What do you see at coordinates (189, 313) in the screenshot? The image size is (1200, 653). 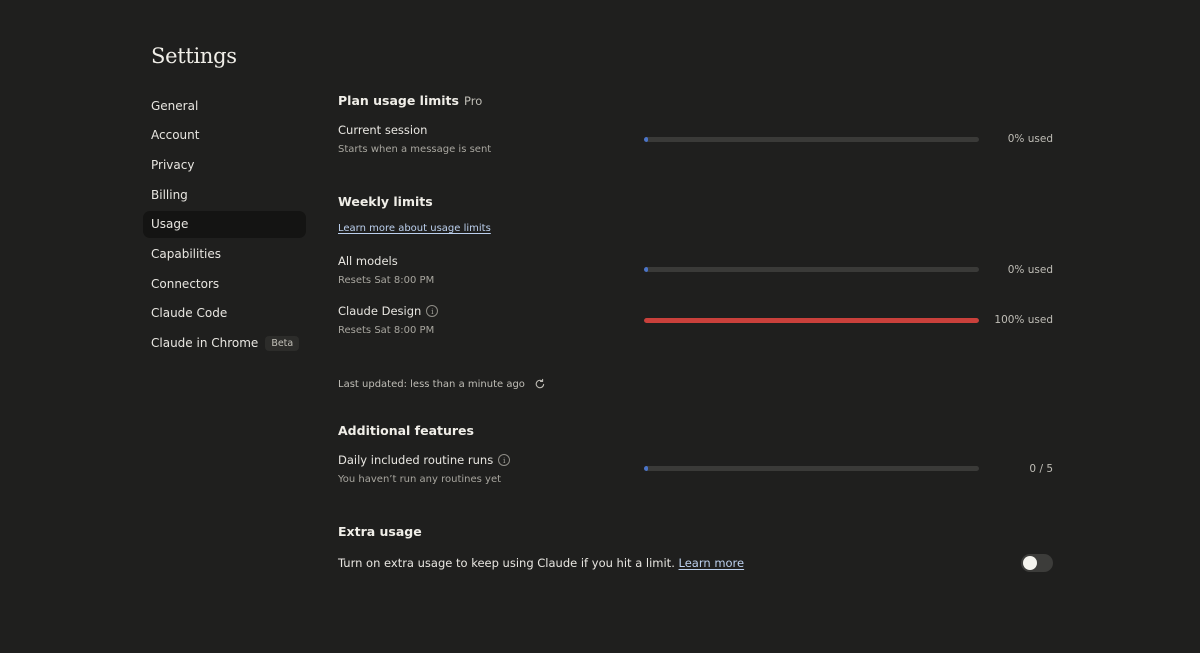 I see `sidebar-item-label: Claude Code` at bounding box center [189, 313].